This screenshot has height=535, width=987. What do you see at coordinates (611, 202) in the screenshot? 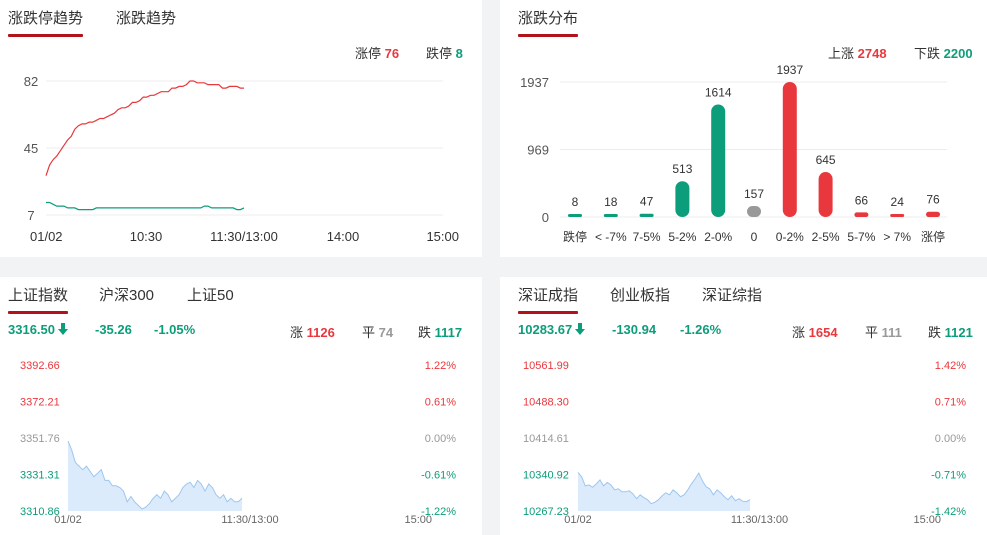
I see `data-label: 18` at bounding box center [611, 202].